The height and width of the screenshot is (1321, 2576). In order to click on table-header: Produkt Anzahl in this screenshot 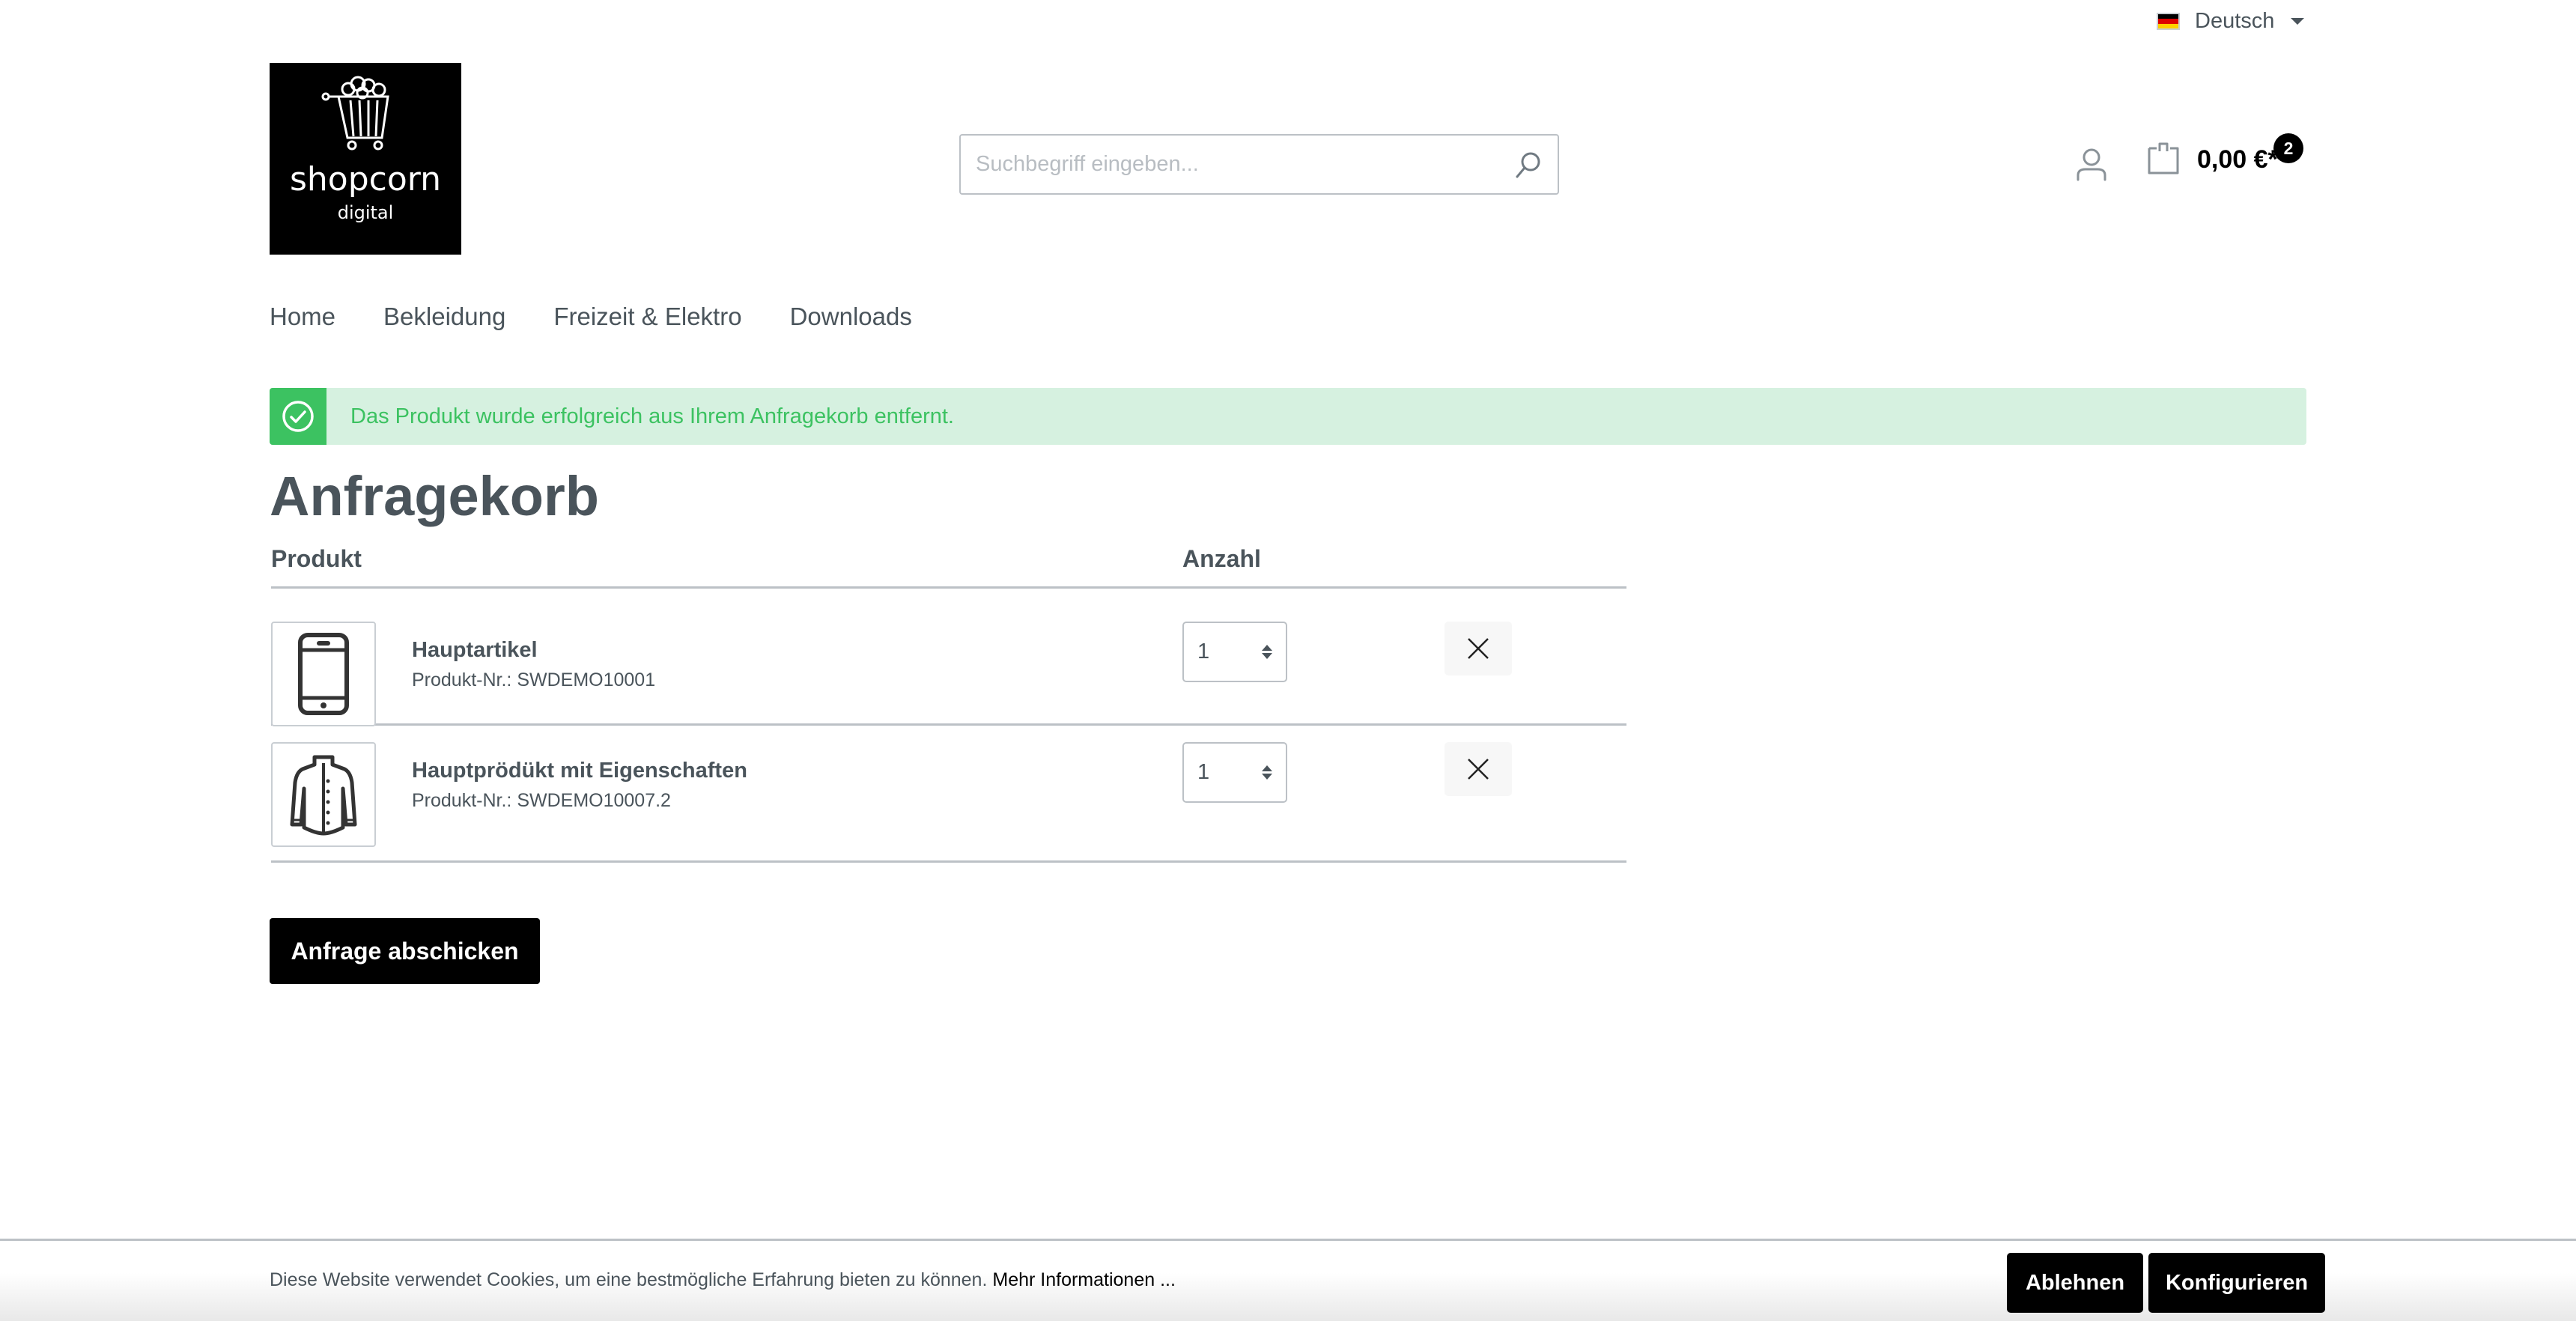, I will do `click(948, 566)`.